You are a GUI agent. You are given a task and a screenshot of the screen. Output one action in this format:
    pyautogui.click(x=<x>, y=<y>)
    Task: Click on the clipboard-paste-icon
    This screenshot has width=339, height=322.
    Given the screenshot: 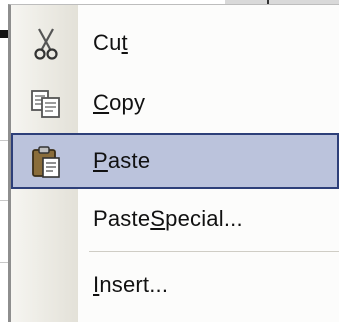 What is the action you would take?
    pyautogui.click(x=46, y=162)
    